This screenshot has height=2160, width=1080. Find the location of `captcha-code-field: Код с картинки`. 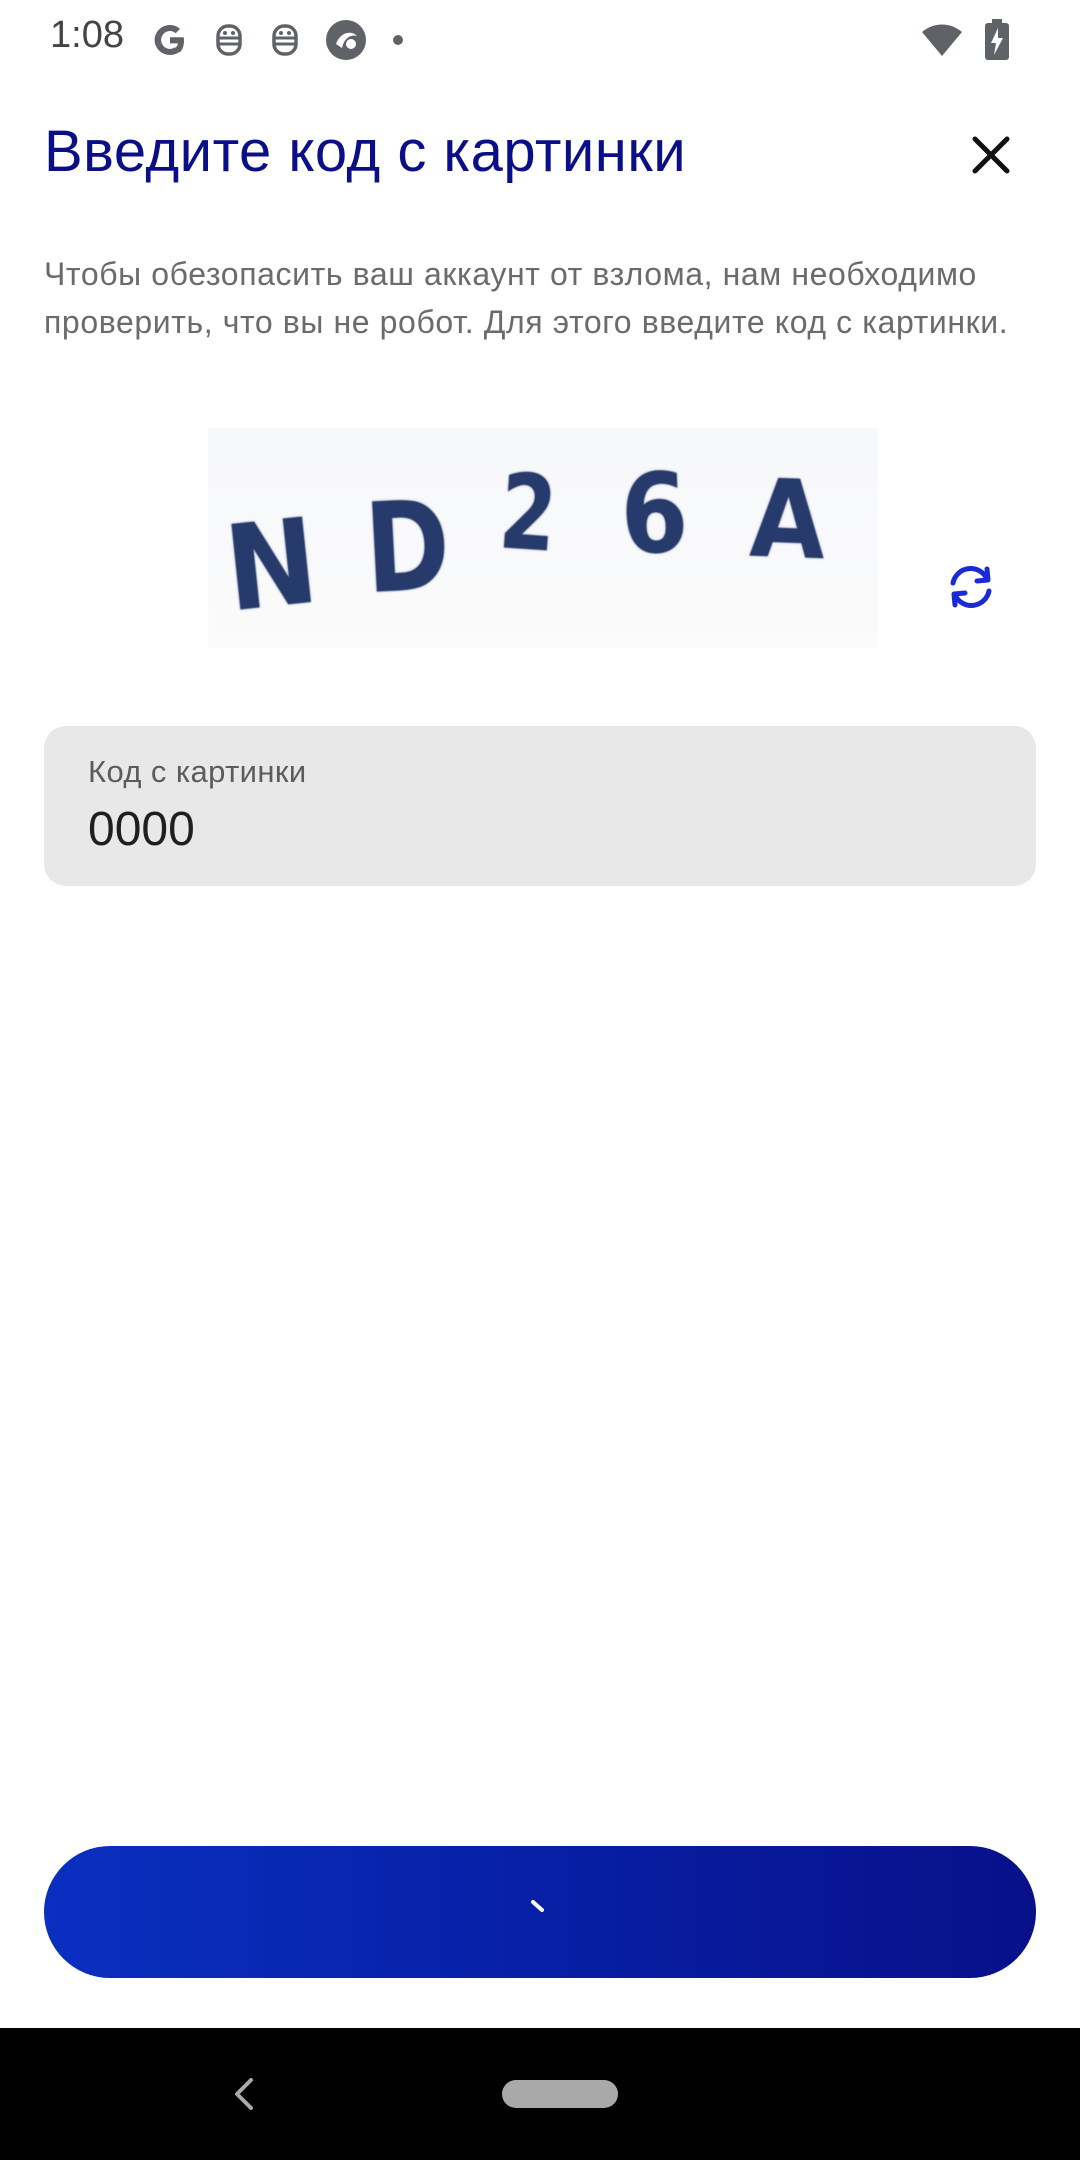

captcha-code-field: Код с картинки is located at coordinates (540, 806).